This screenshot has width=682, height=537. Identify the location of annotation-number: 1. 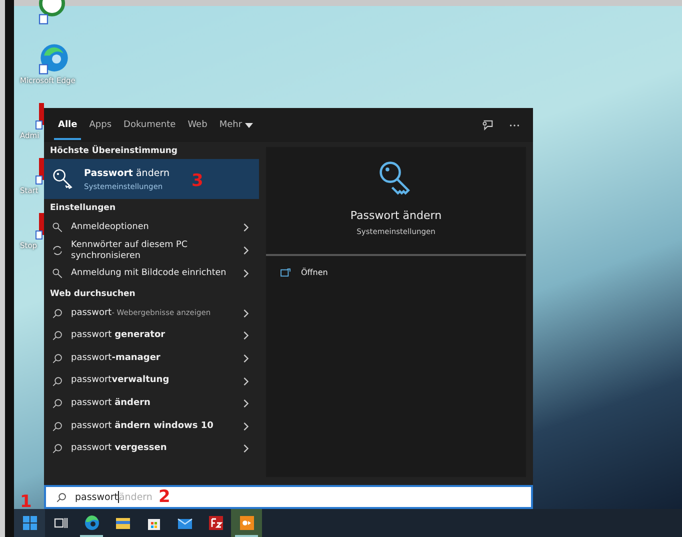
(26, 502).